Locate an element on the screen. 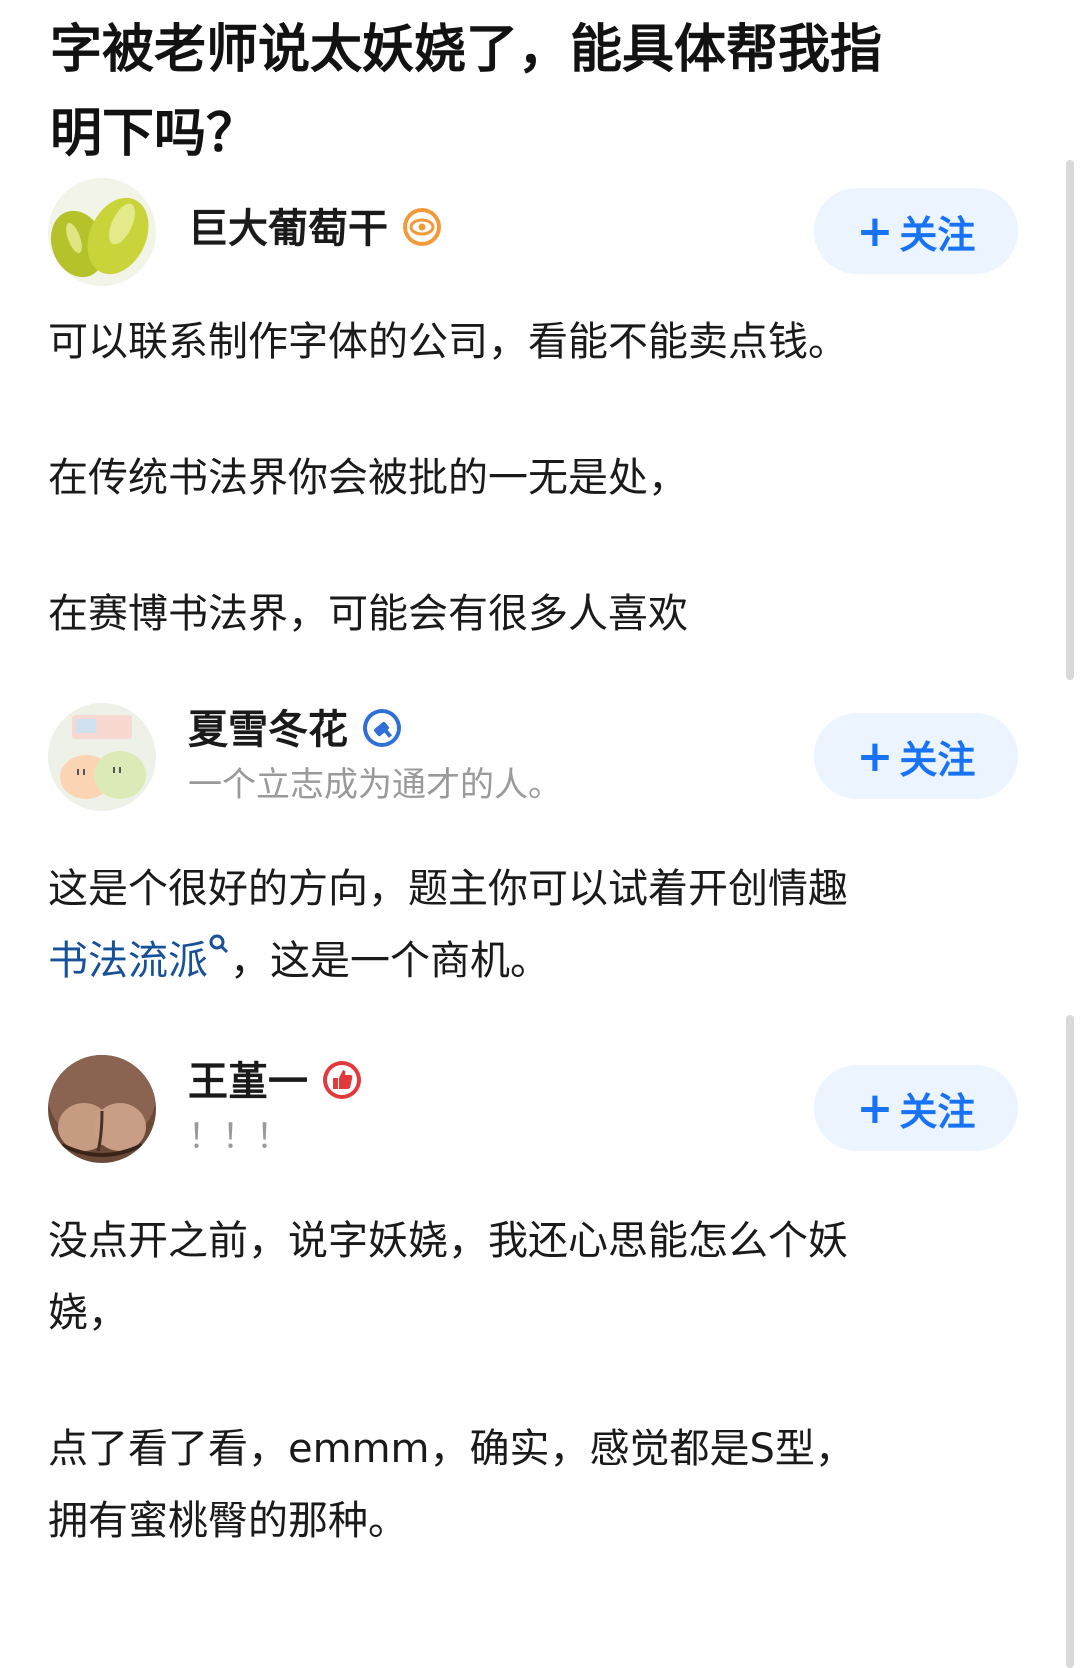 The image size is (1080, 1668). author-row: 王堇一 ！！！ + 关注 is located at coordinates (543, 1111).